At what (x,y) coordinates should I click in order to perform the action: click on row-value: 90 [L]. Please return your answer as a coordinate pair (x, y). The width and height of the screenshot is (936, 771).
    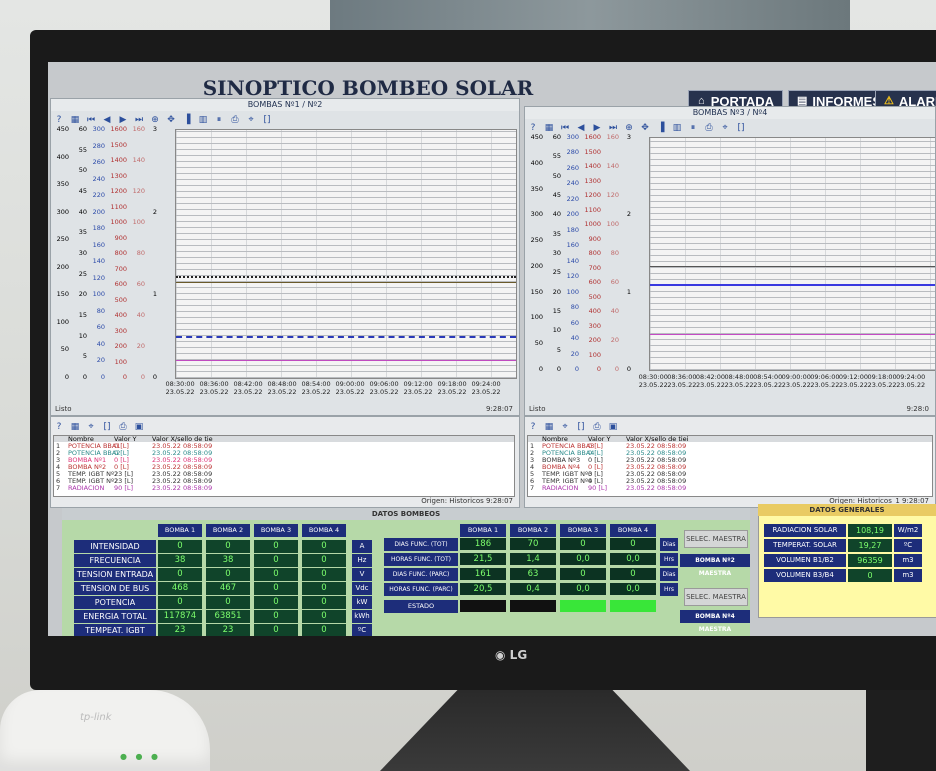
    Looking at the image, I should click on (124, 488).